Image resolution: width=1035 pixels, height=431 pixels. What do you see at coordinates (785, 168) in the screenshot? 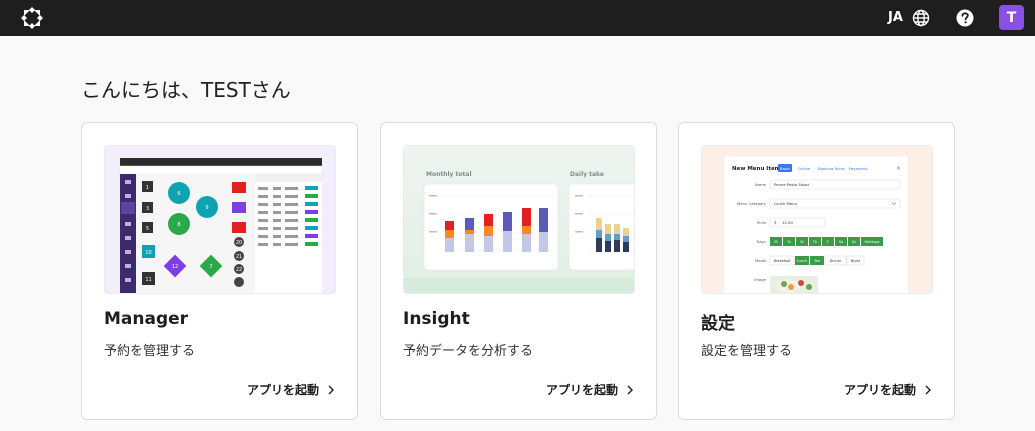
I see `tab-basic: Basic` at bounding box center [785, 168].